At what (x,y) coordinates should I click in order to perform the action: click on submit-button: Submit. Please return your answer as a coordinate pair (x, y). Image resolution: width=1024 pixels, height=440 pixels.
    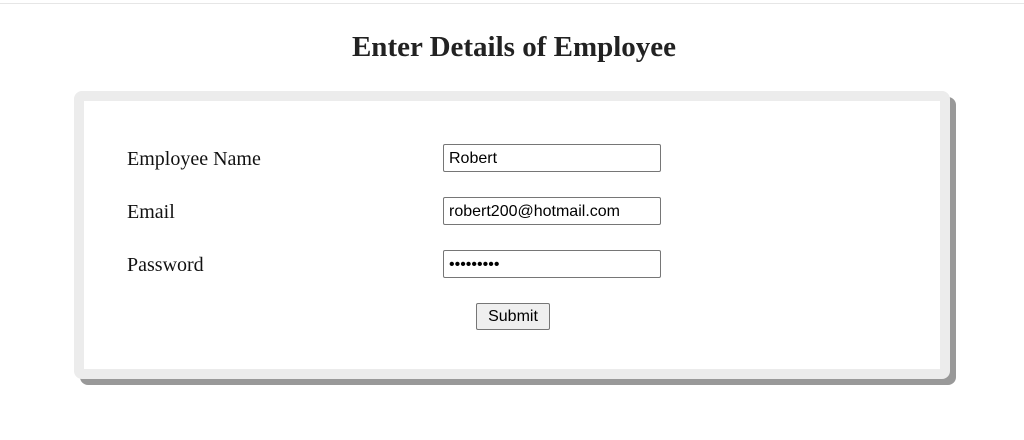
    Looking at the image, I should click on (513, 316).